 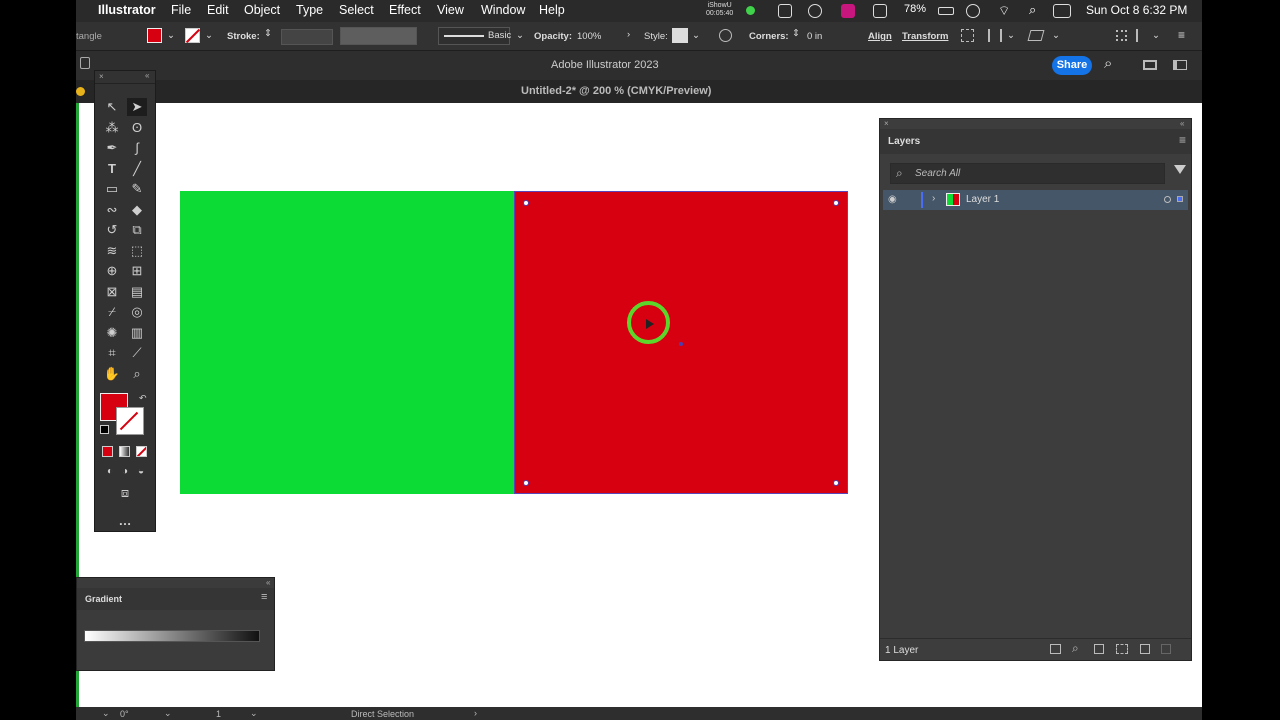 I want to click on slice-tool-icon: ⟋, so click(x=137, y=353).